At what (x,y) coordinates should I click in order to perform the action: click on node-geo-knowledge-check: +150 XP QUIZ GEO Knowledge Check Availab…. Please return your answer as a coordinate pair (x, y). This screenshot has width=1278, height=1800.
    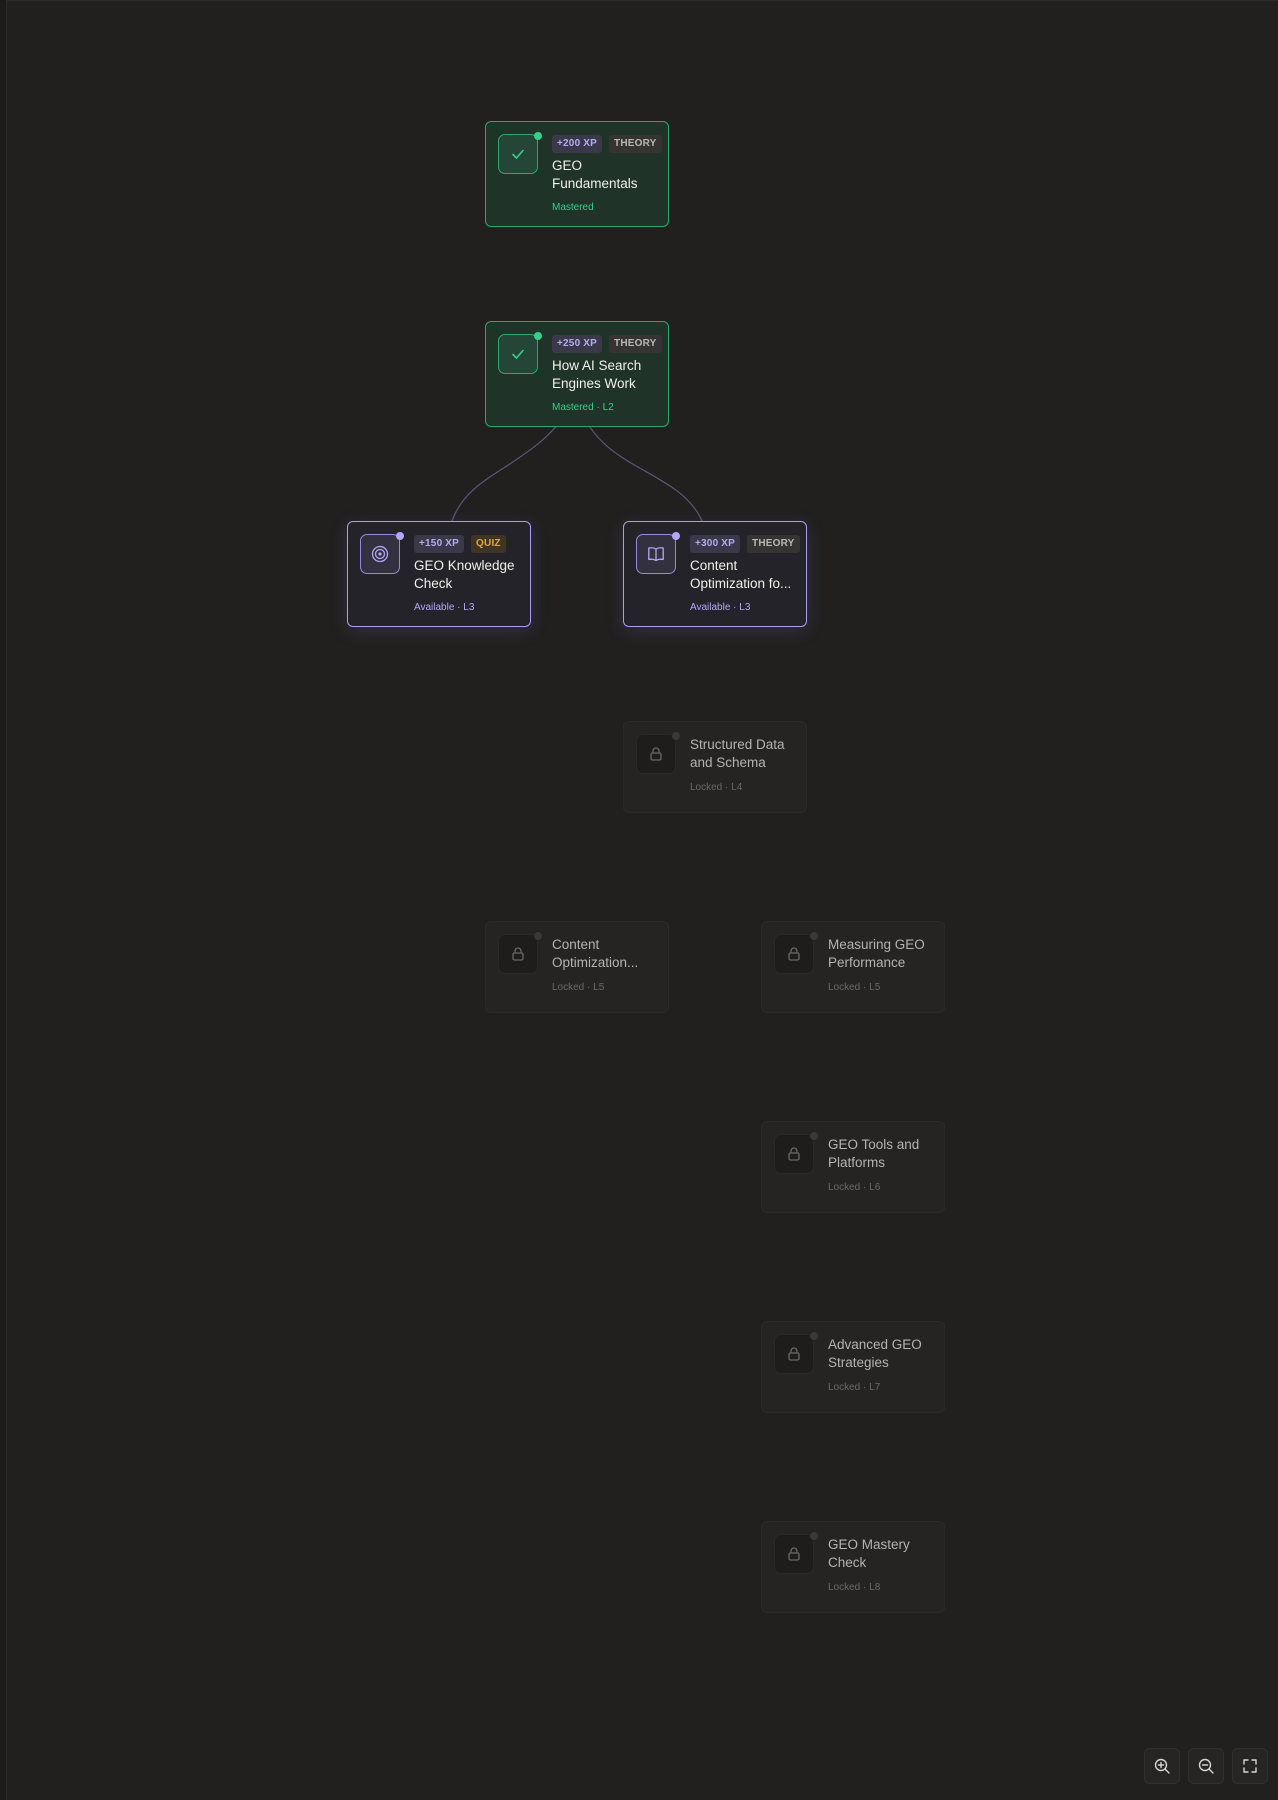
    Looking at the image, I should click on (439, 574).